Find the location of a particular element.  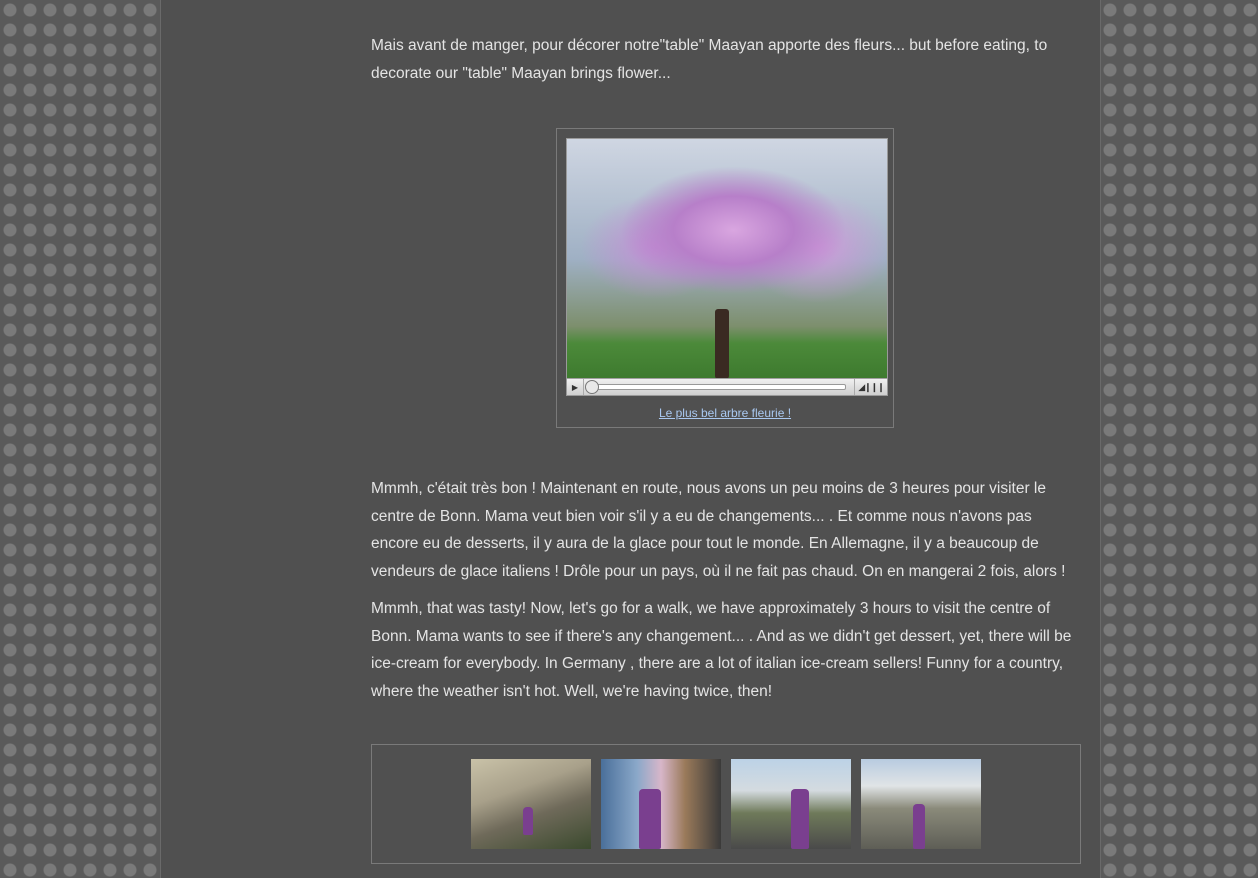

video-box: ▶ ◢❙❙❙ Le plus bel arbre fleurie ! is located at coordinates (725, 278).